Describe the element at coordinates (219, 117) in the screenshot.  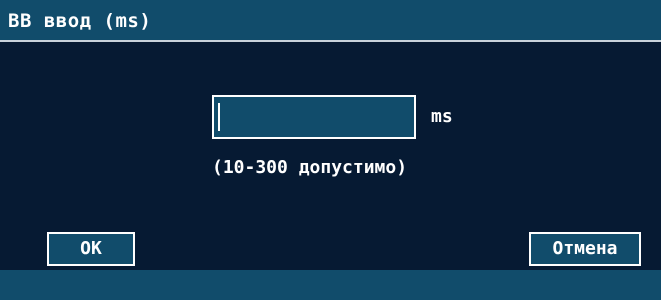
I see `text-caret` at that location.